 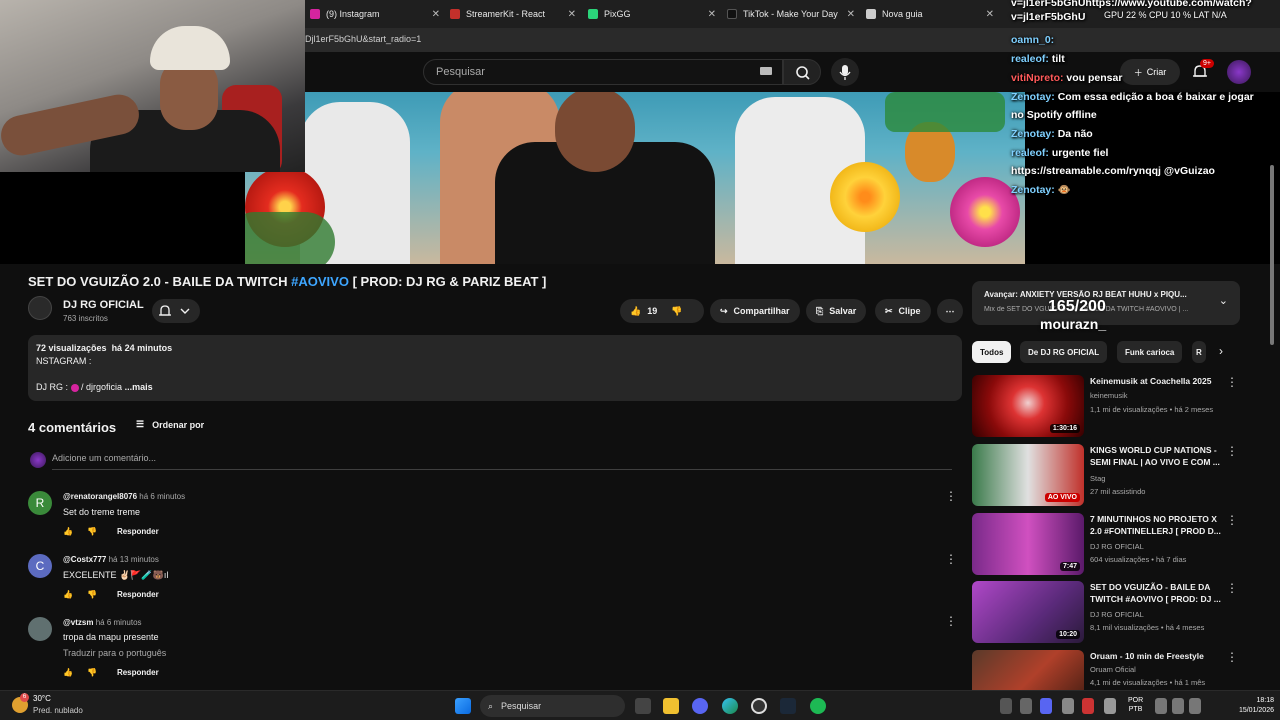 What do you see at coordinates (1109, 395) in the screenshot?
I see `recommendation-channel: keinemusik` at bounding box center [1109, 395].